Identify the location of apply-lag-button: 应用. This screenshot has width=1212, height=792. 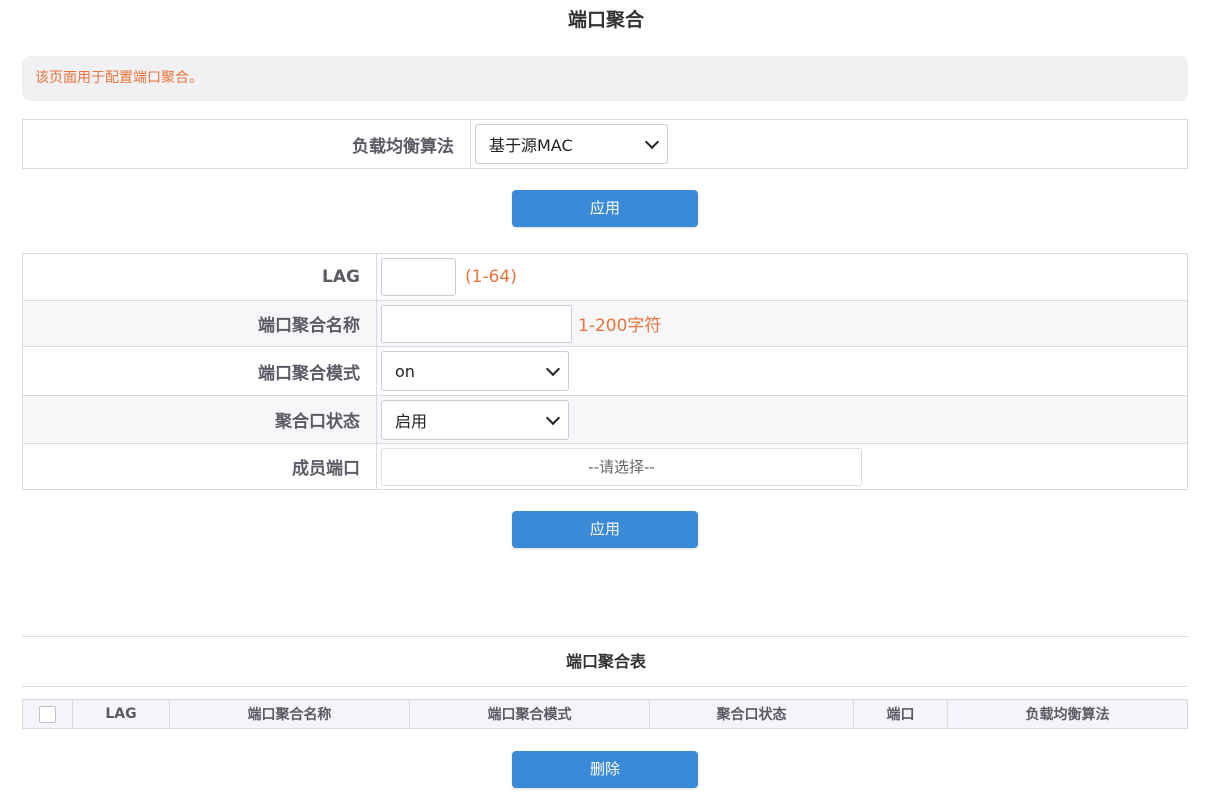
(605, 529).